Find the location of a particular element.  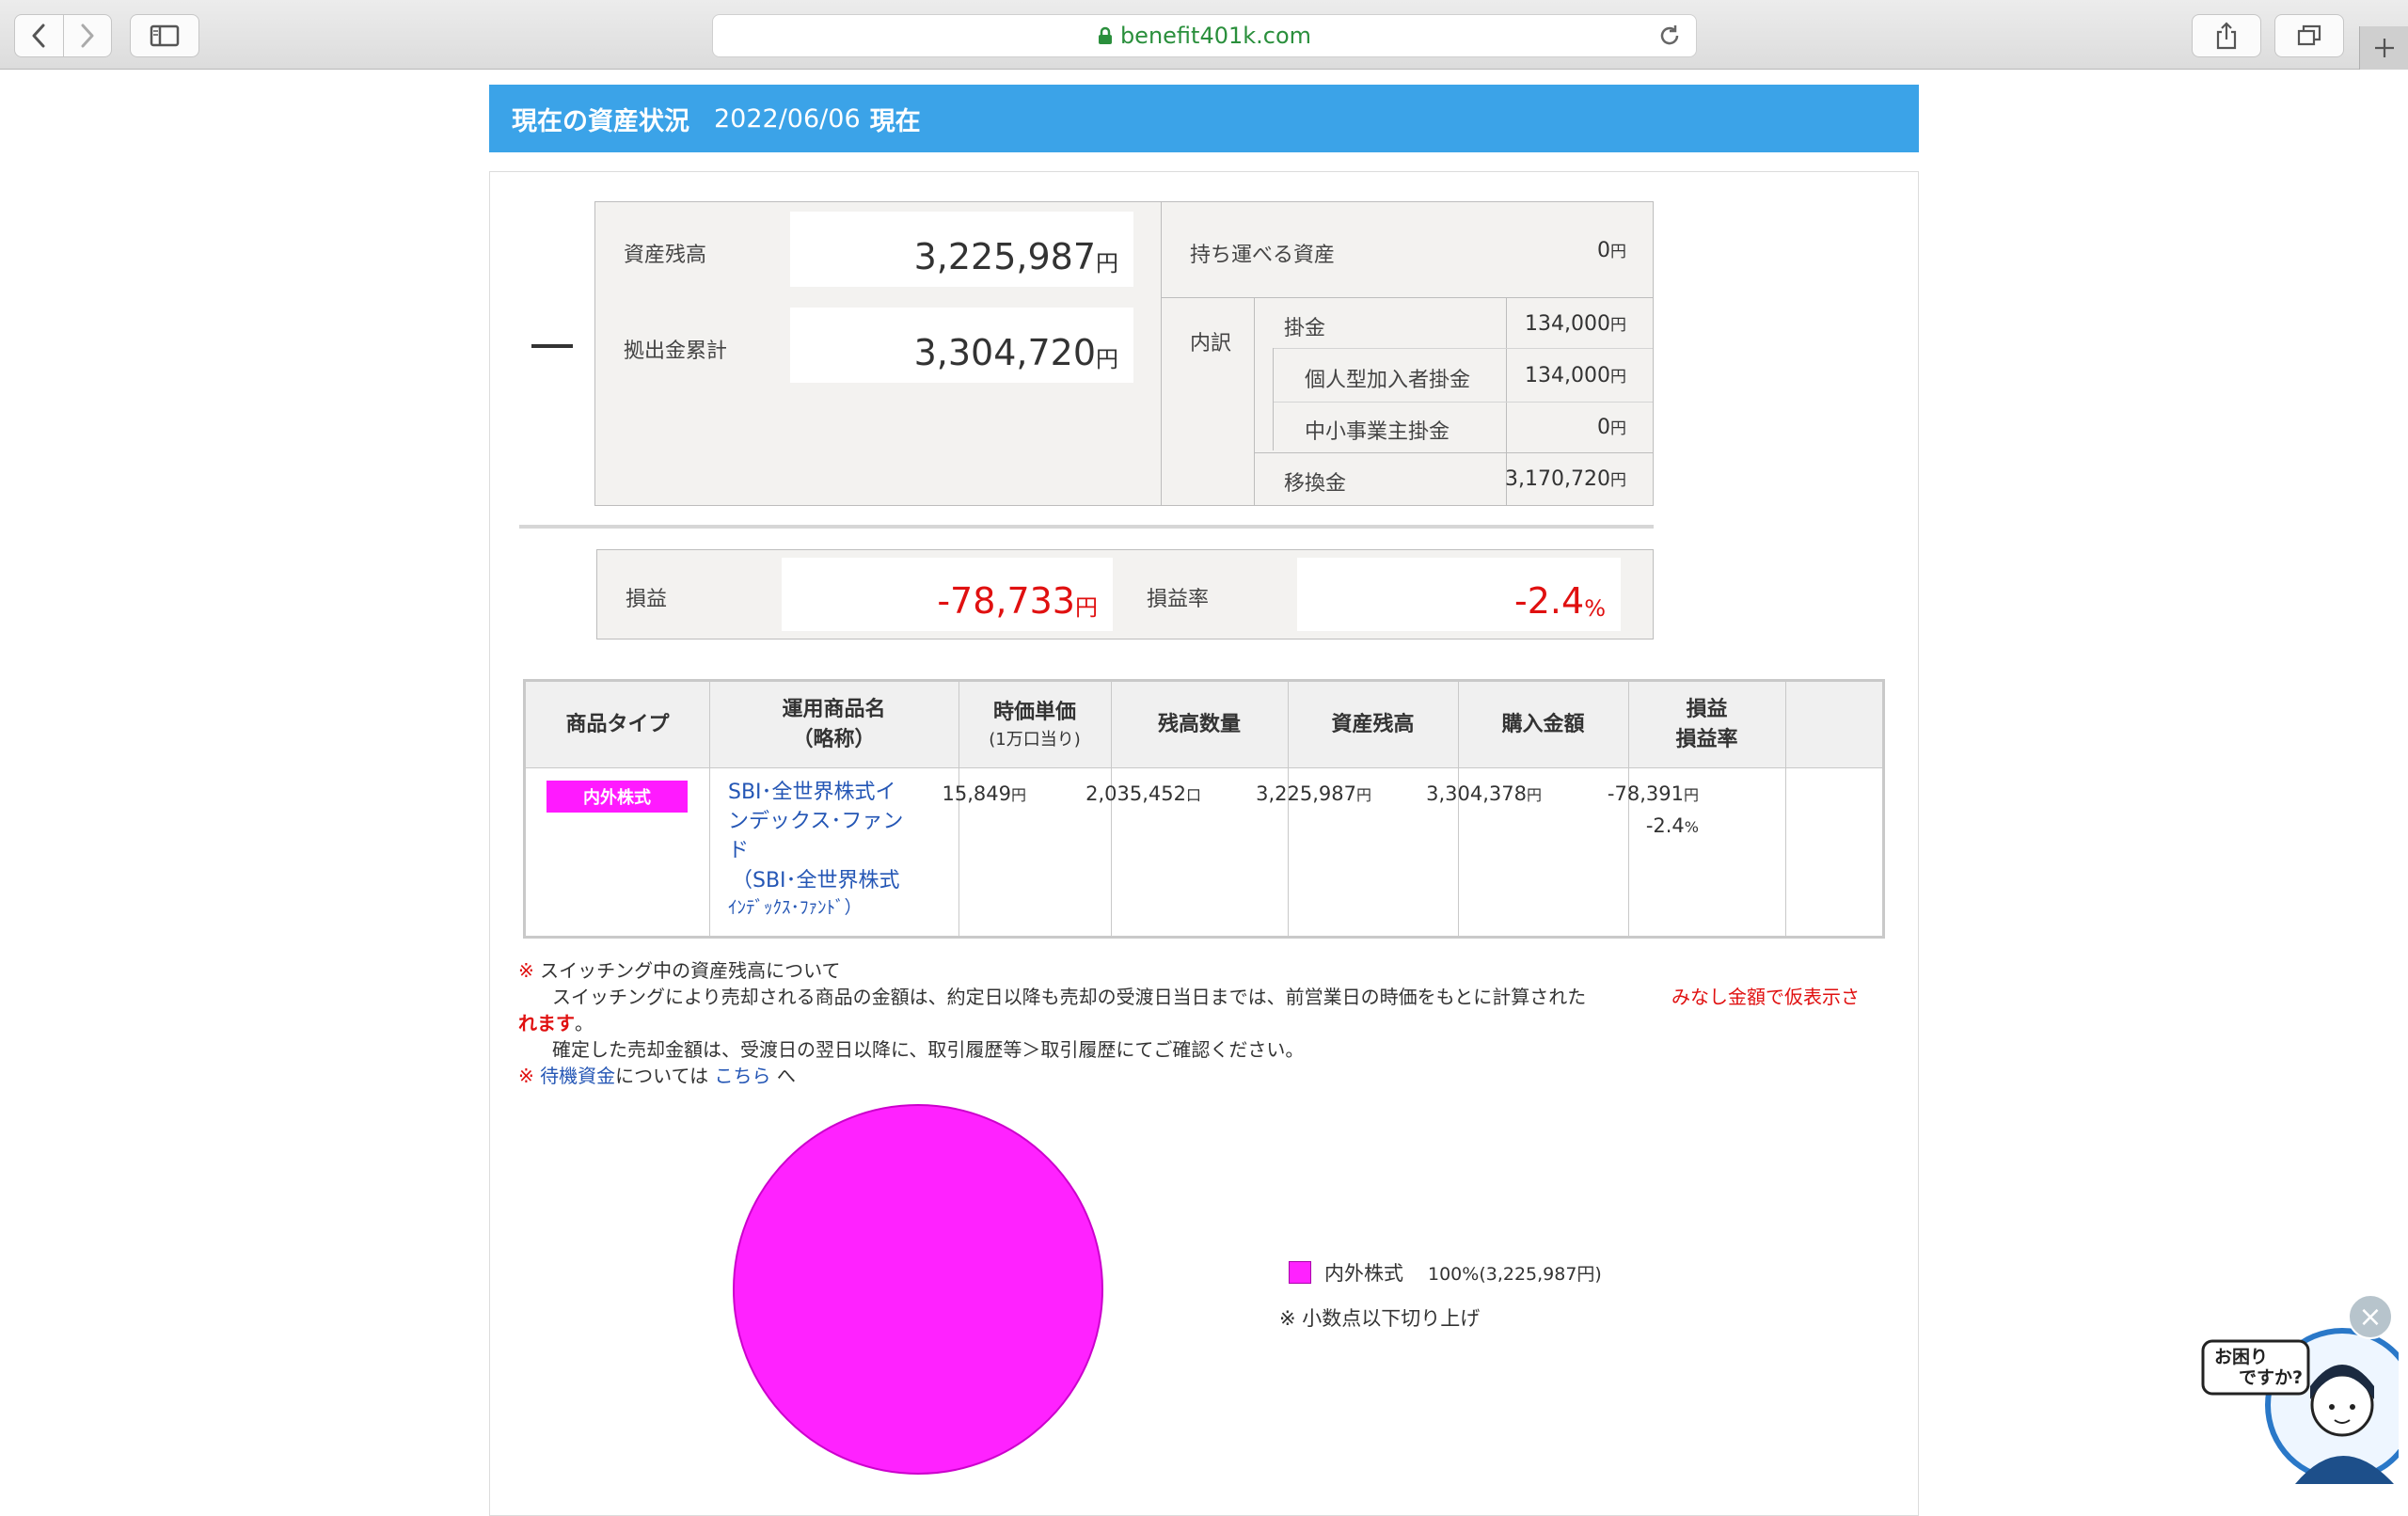

note-standby: ※ 待機資金については こちら へ is located at coordinates (657, 1076).